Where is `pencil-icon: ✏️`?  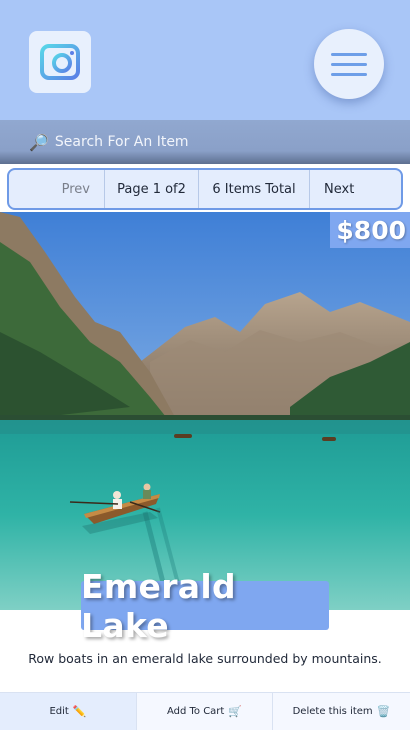 pencil-icon: ✏️ is located at coordinates (79, 711).